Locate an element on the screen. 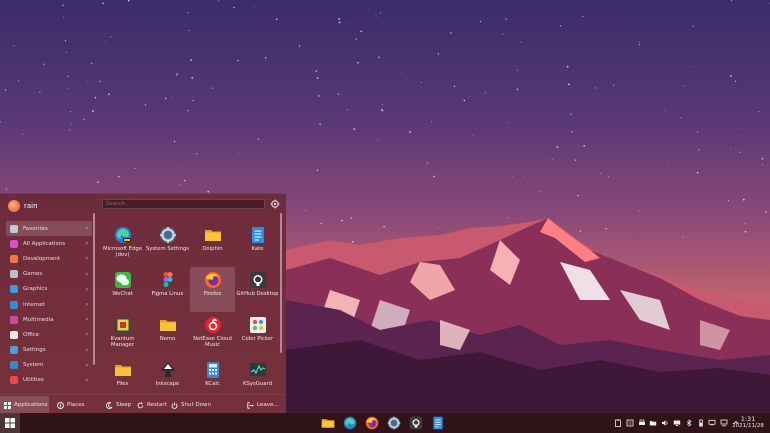 This screenshot has width=770, height=433. app-tile: Firefox is located at coordinates (212, 289).